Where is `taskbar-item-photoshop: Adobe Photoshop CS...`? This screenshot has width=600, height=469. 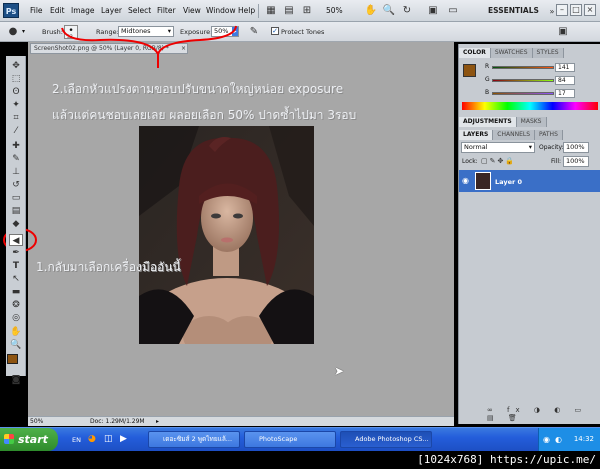 taskbar-item-photoshop: Adobe Photoshop CS... is located at coordinates (386, 439).